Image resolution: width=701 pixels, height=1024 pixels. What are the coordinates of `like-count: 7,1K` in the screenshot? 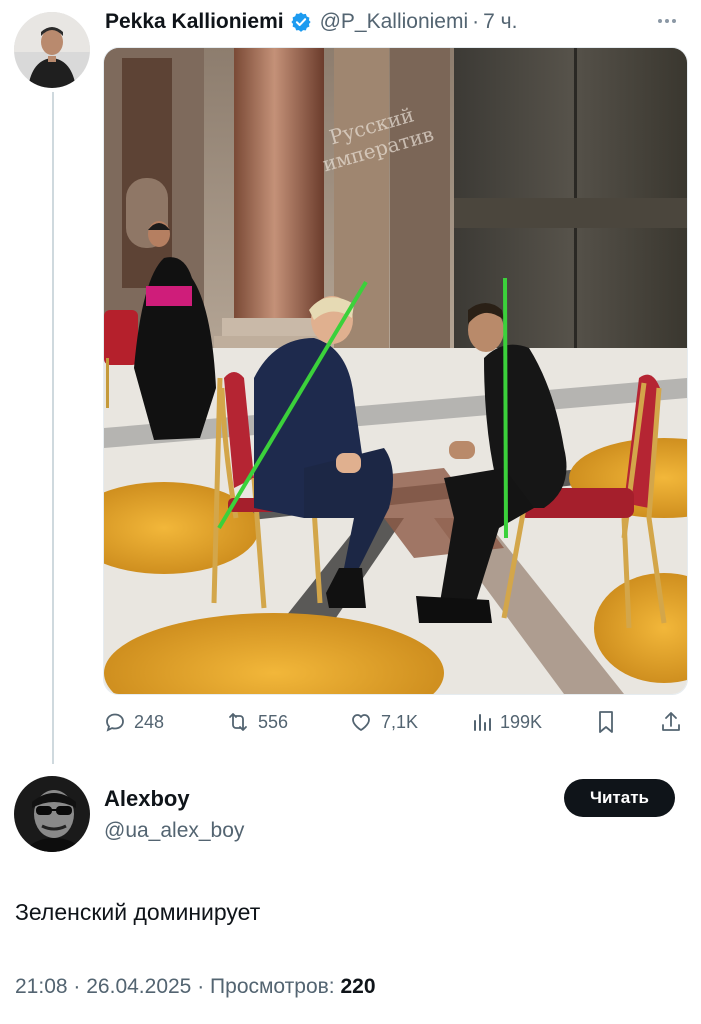 It's located at (400, 721).